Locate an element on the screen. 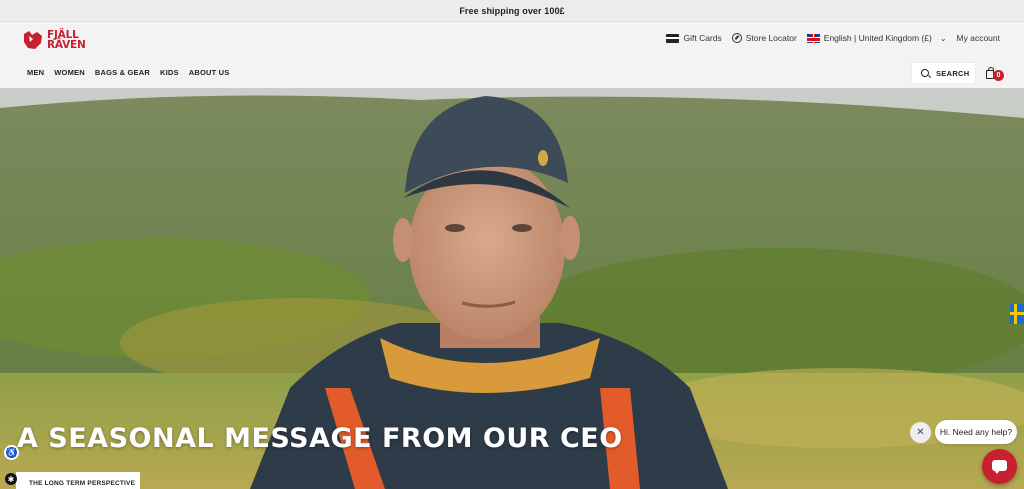 The image size is (1024, 489). cookie-settings-button: ✱ is located at coordinates (11, 479).